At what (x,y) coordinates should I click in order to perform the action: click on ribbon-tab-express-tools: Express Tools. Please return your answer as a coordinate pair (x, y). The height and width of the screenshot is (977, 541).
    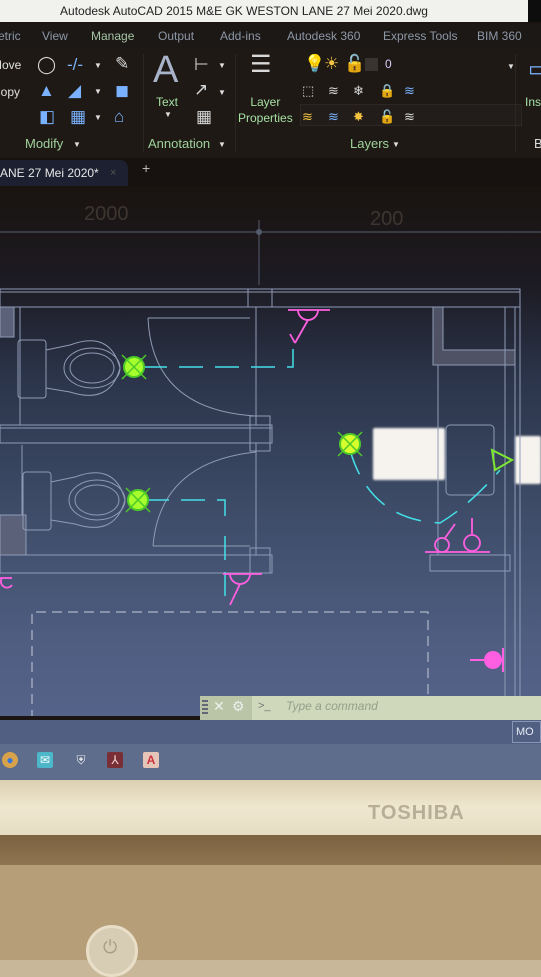
    Looking at the image, I should click on (420, 36).